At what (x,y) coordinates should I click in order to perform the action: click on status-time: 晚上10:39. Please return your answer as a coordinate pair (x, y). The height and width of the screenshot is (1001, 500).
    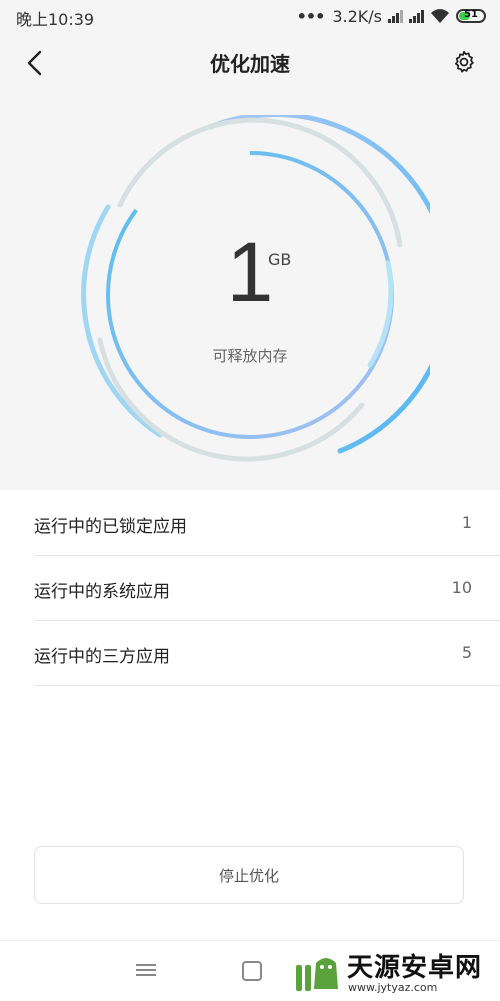
    Looking at the image, I should click on (55, 19).